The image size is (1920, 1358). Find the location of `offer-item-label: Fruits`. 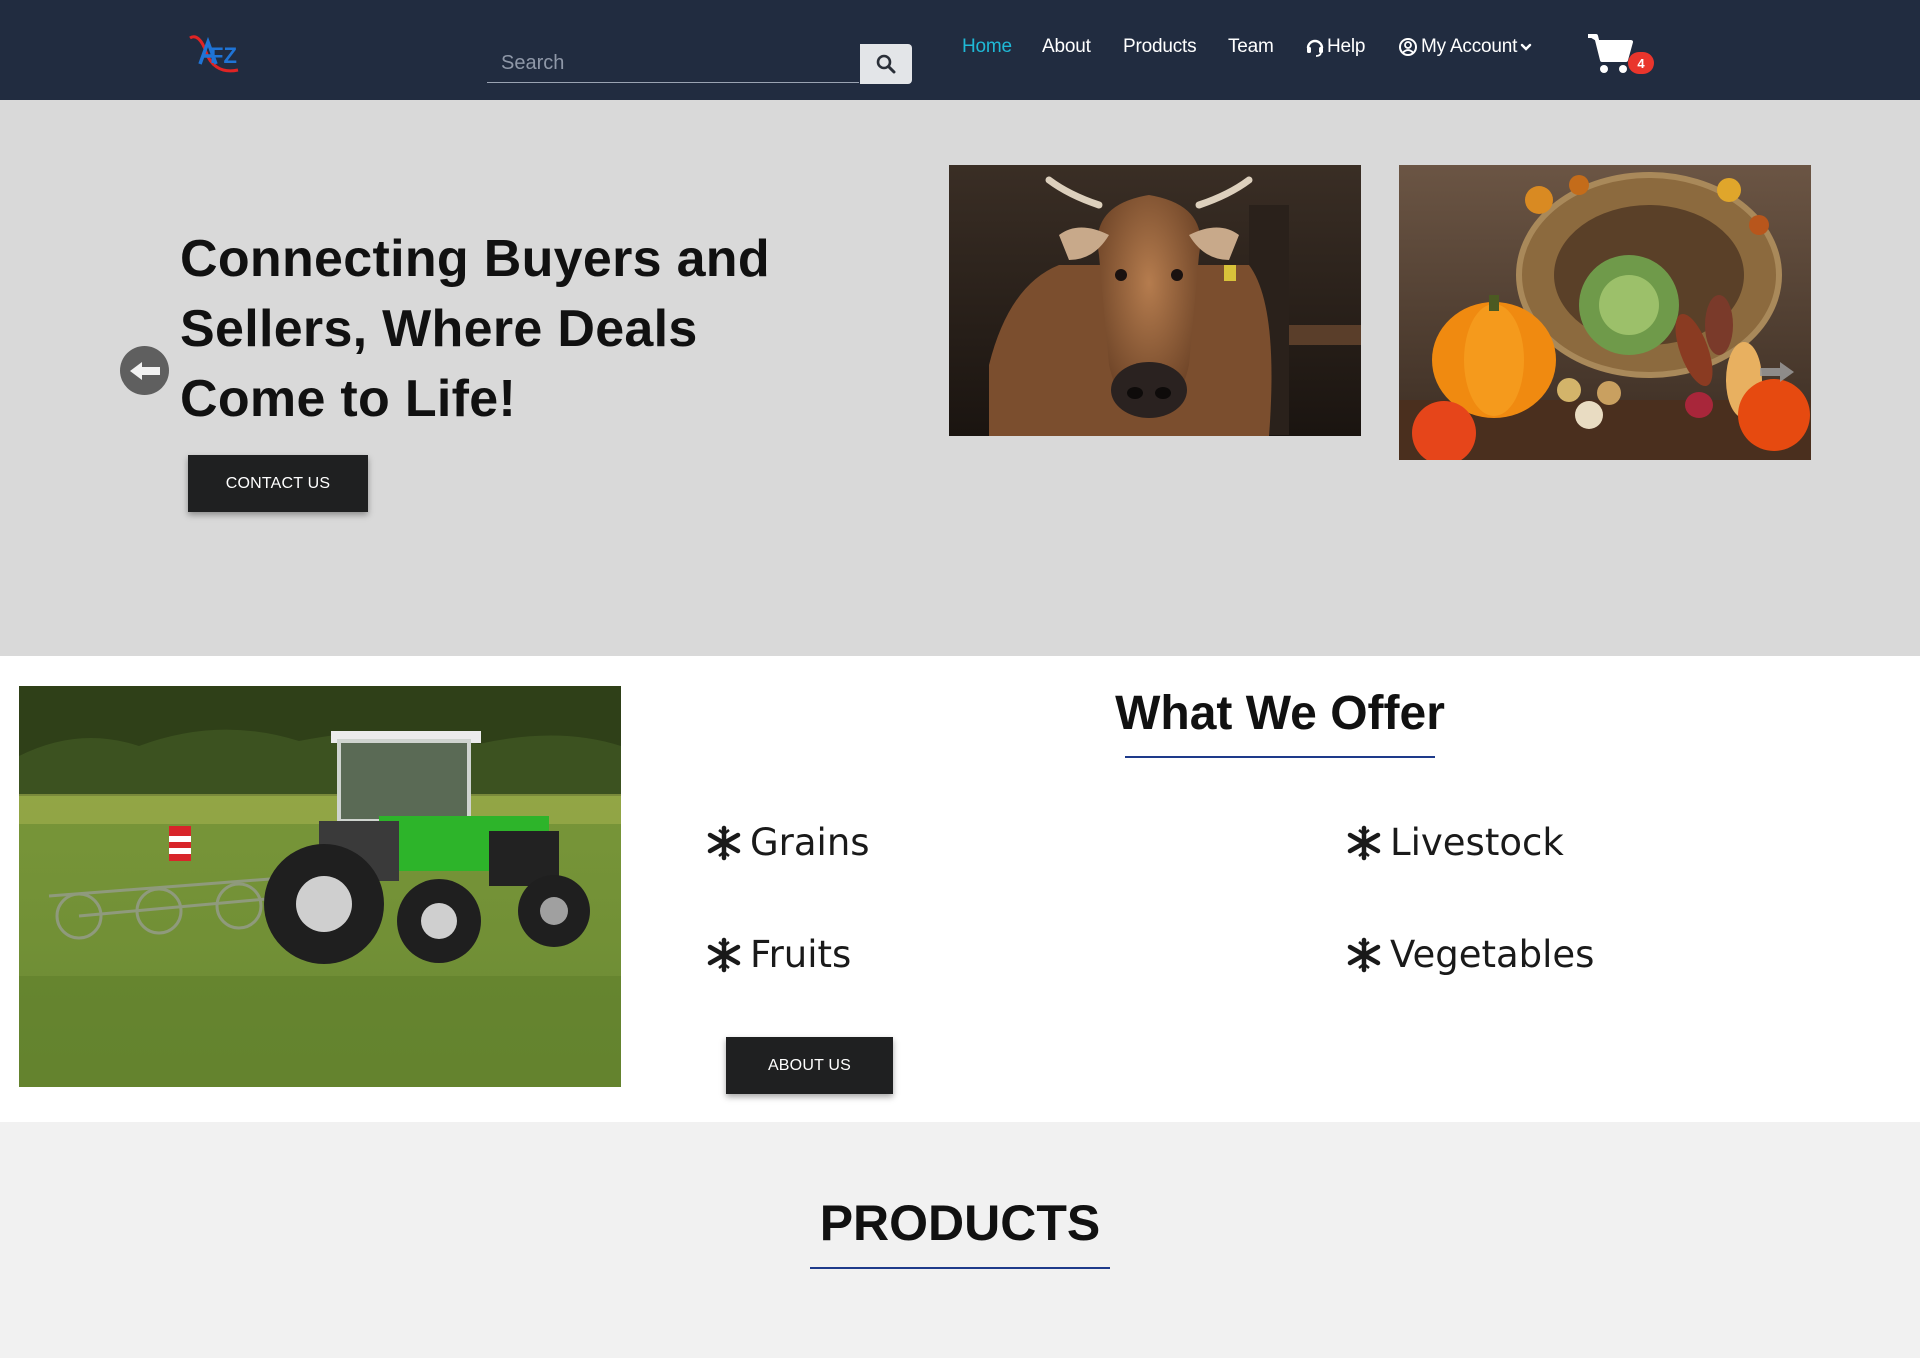

offer-item-label: Fruits is located at coordinates (801, 954).